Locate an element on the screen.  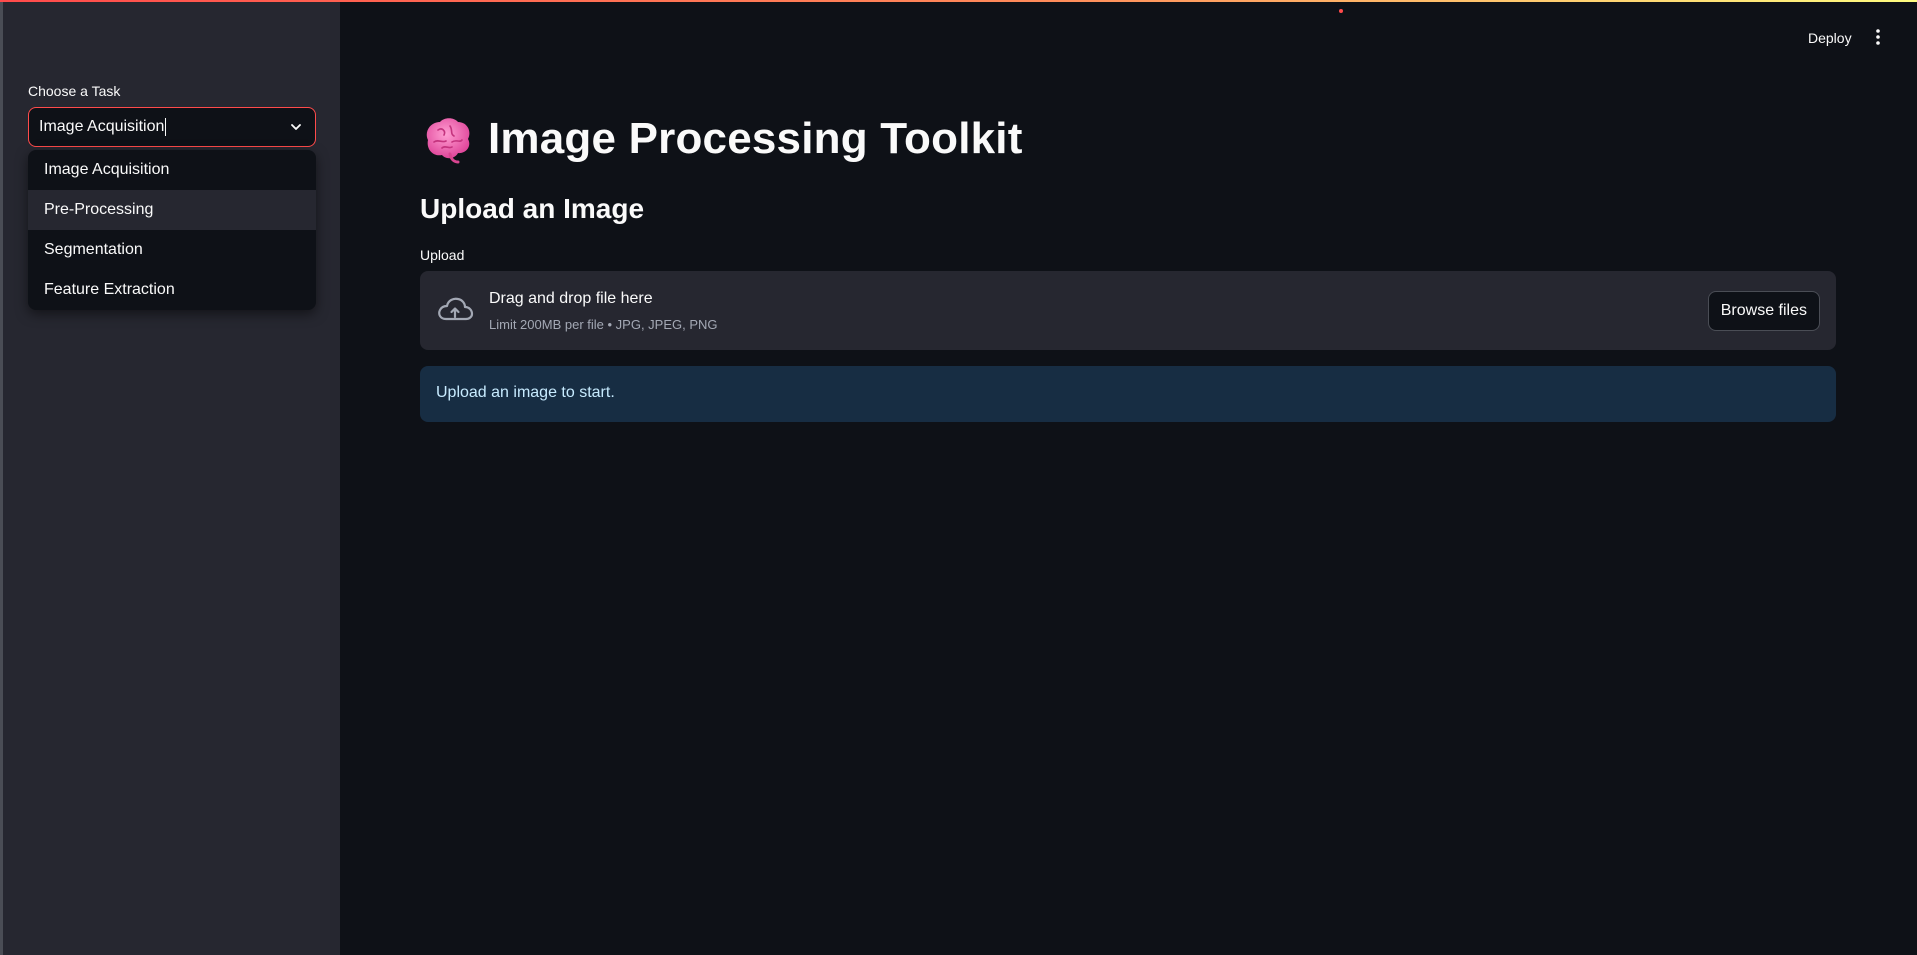
cloud-upload-icon is located at coordinates (456, 309).